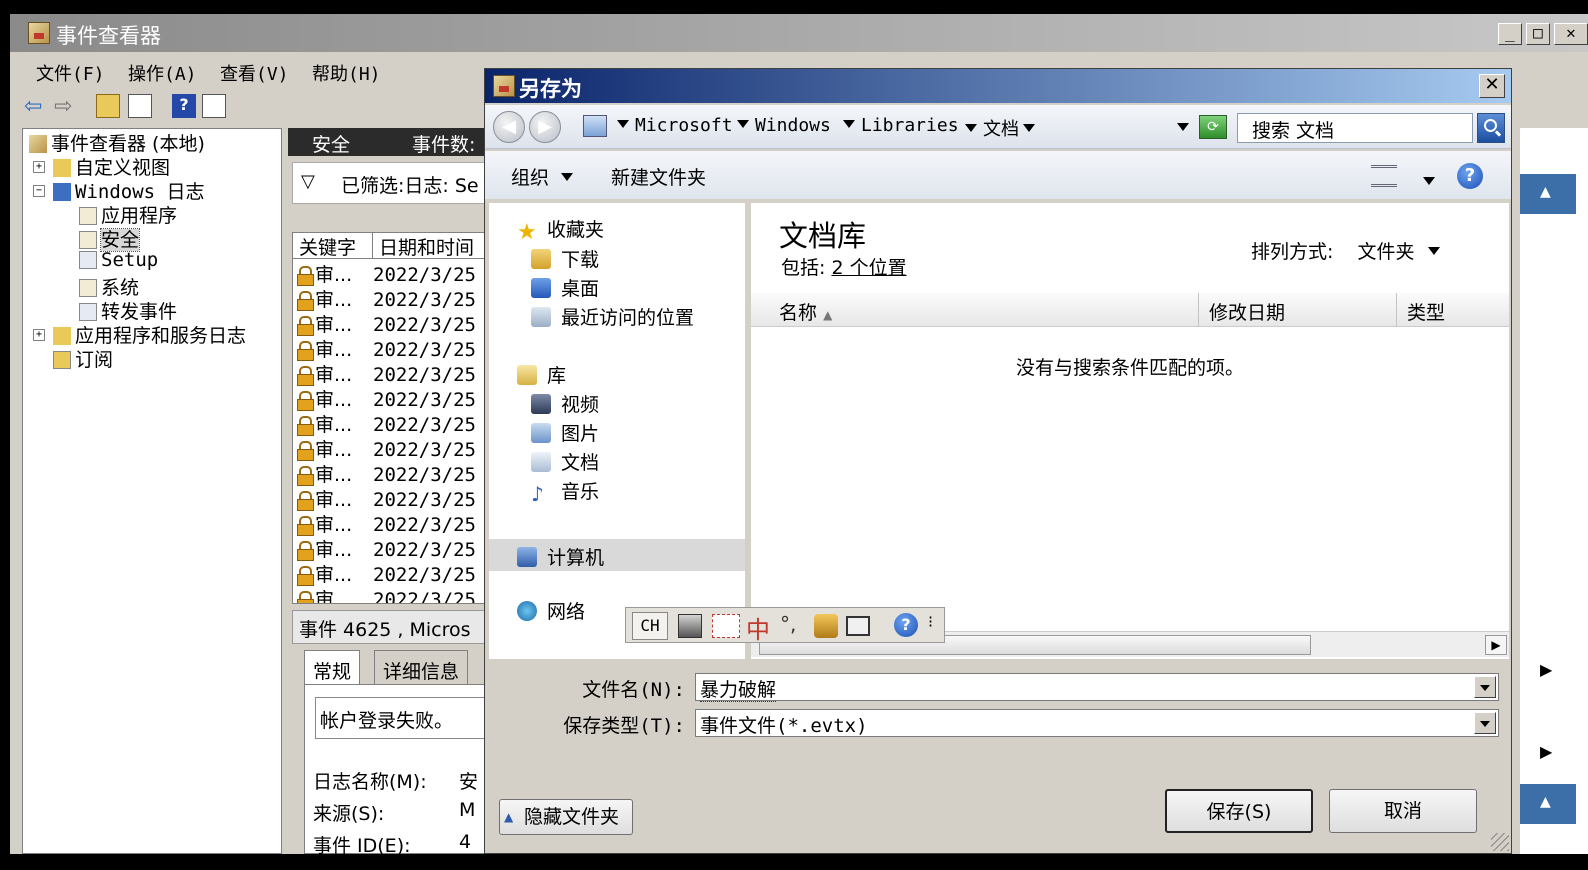 Image resolution: width=1588 pixels, height=870 pixels. What do you see at coordinates (975, 310) in the screenshot?
I see `column-name: 名称 ▲` at bounding box center [975, 310].